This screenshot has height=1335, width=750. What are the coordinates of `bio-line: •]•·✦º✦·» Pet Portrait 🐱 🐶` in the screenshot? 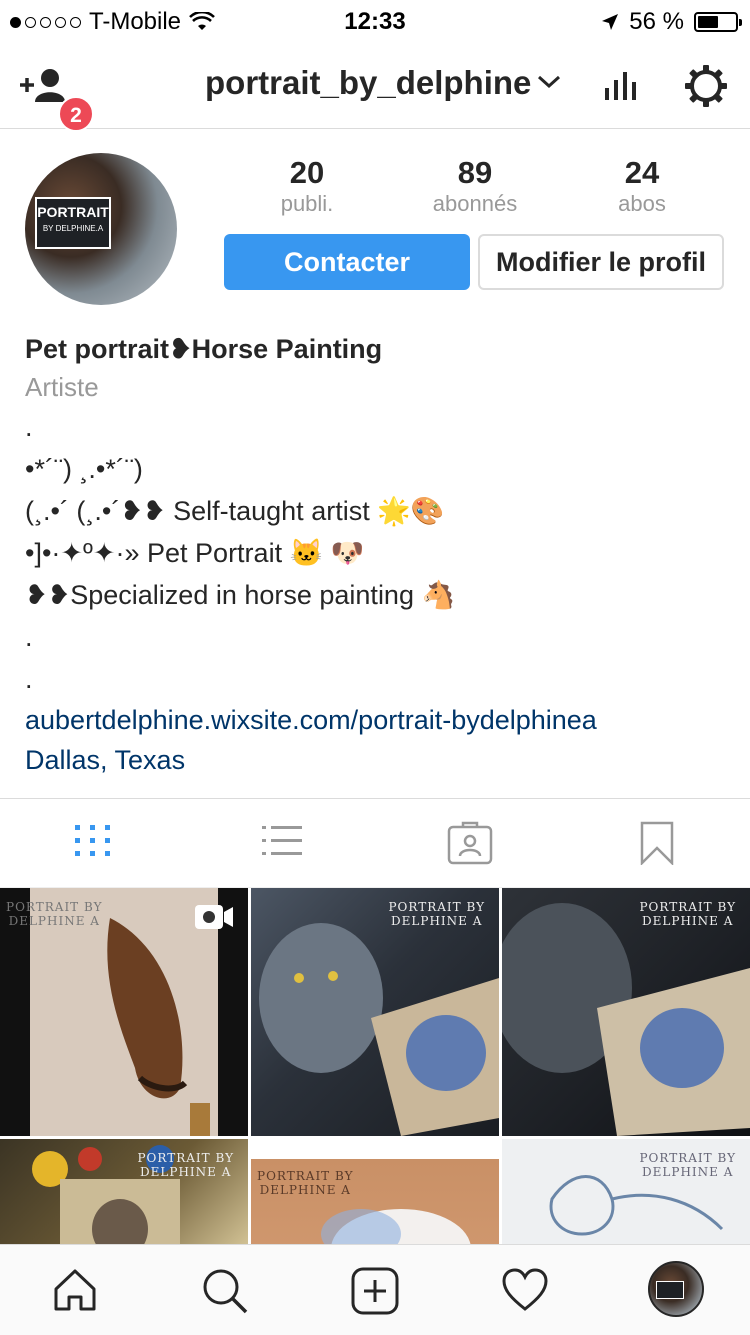 It's located at (195, 553).